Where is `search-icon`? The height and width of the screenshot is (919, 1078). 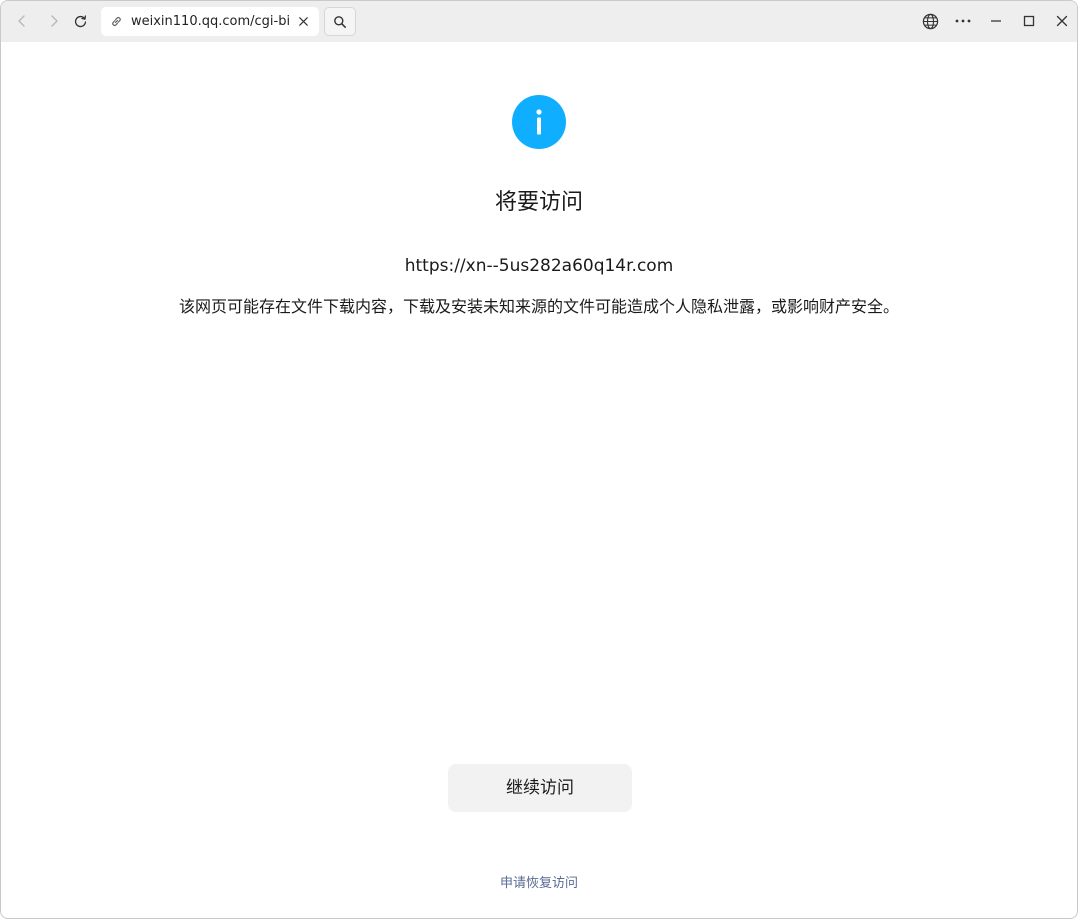 search-icon is located at coordinates (340, 21).